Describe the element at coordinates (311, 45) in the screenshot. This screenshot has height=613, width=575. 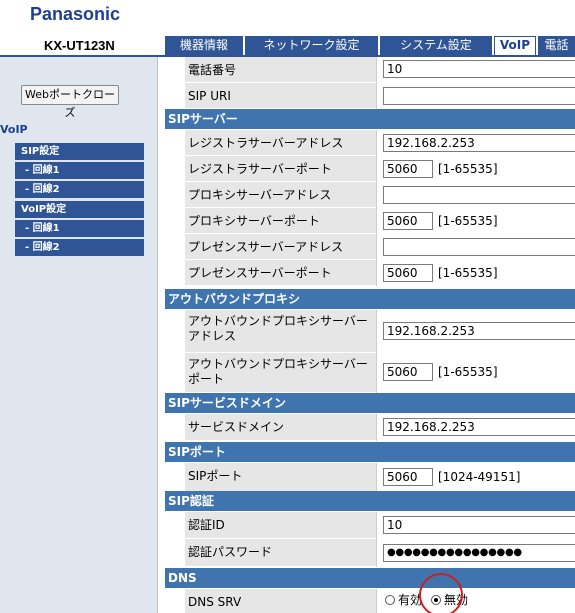
I see `tab-network-settings: ネットワーク設定` at that location.